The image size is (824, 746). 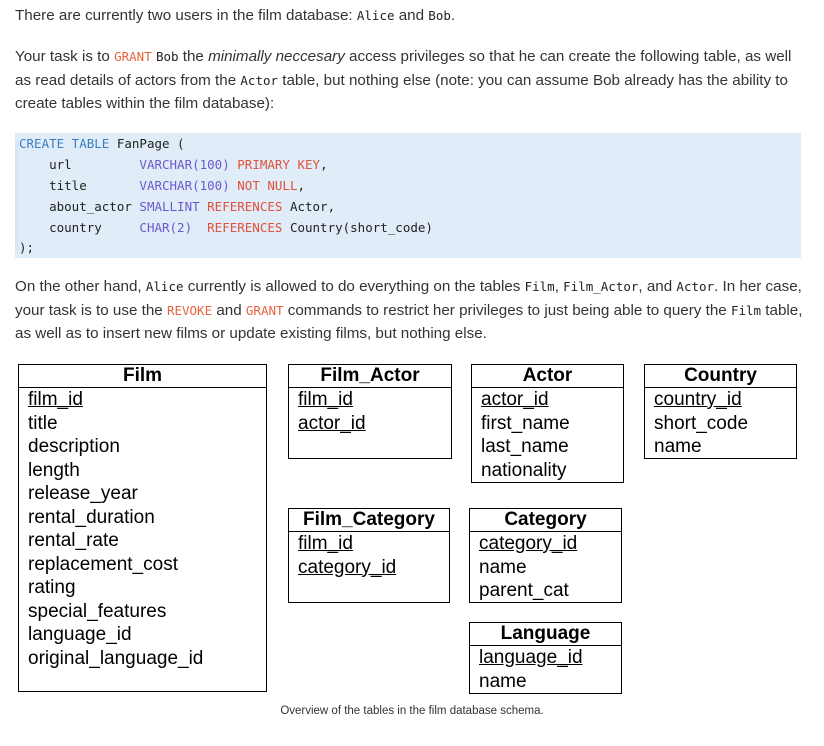 What do you see at coordinates (375, 15) in the screenshot?
I see `user-alice: Alice` at bounding box center [375, 15].